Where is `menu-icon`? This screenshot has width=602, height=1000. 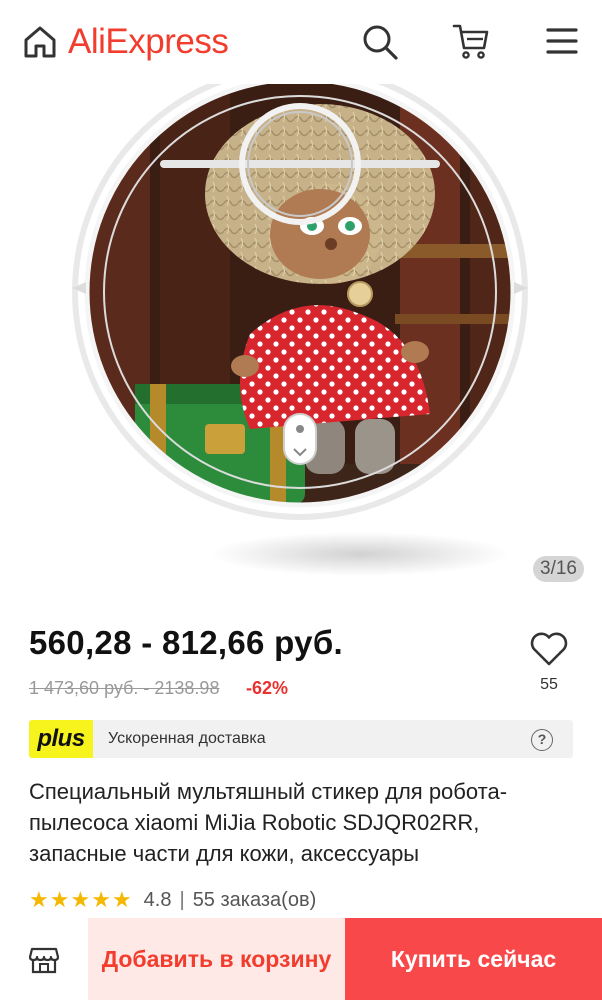 menu-icon is located at coordinates (562, 41).